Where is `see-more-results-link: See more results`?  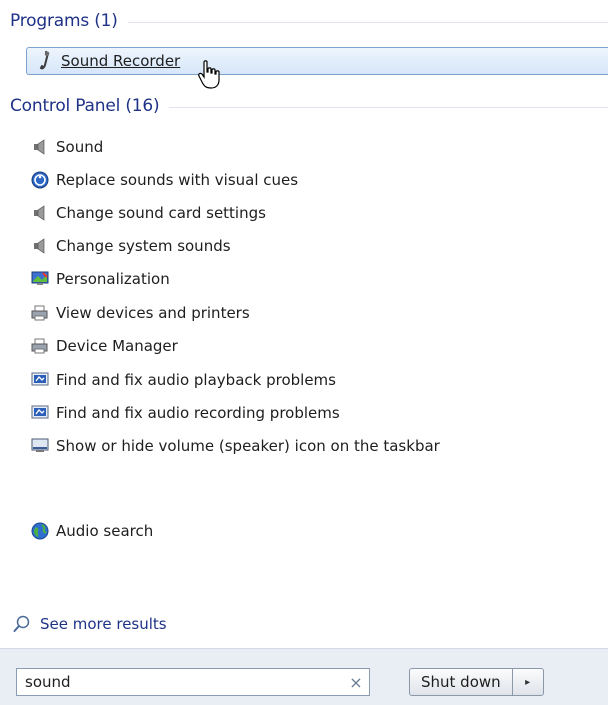 see-more-results-link: See more results is located at coordinates (89, 624).